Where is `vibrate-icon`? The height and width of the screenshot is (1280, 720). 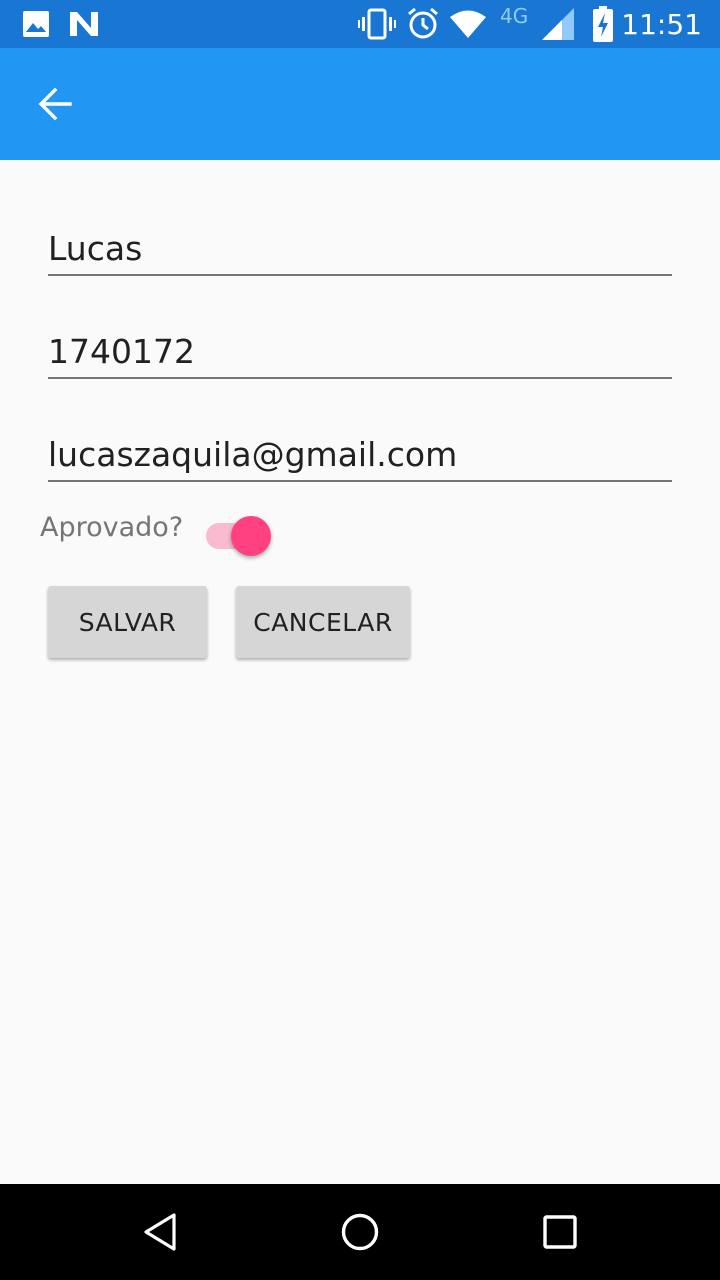
vibrate-icon is located at coordinates (377, 24).